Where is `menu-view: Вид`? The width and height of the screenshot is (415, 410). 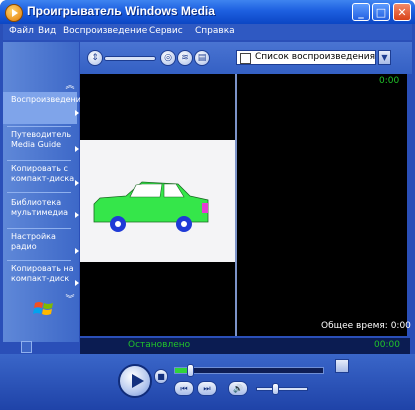
menu-view: Вид is located at coordinates (47, 31).